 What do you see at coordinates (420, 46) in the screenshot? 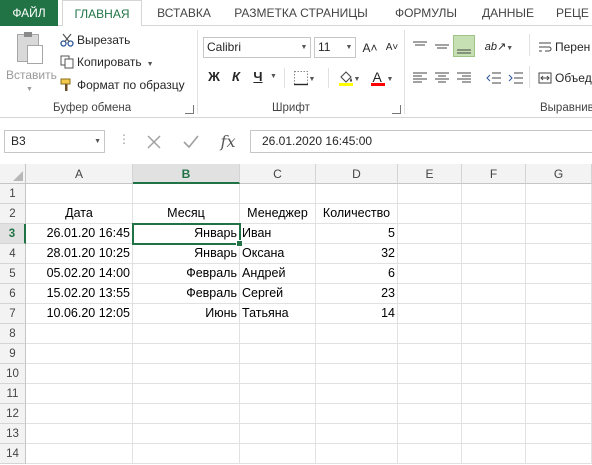
I see `align-top-button` at bounding box center [420, 46].